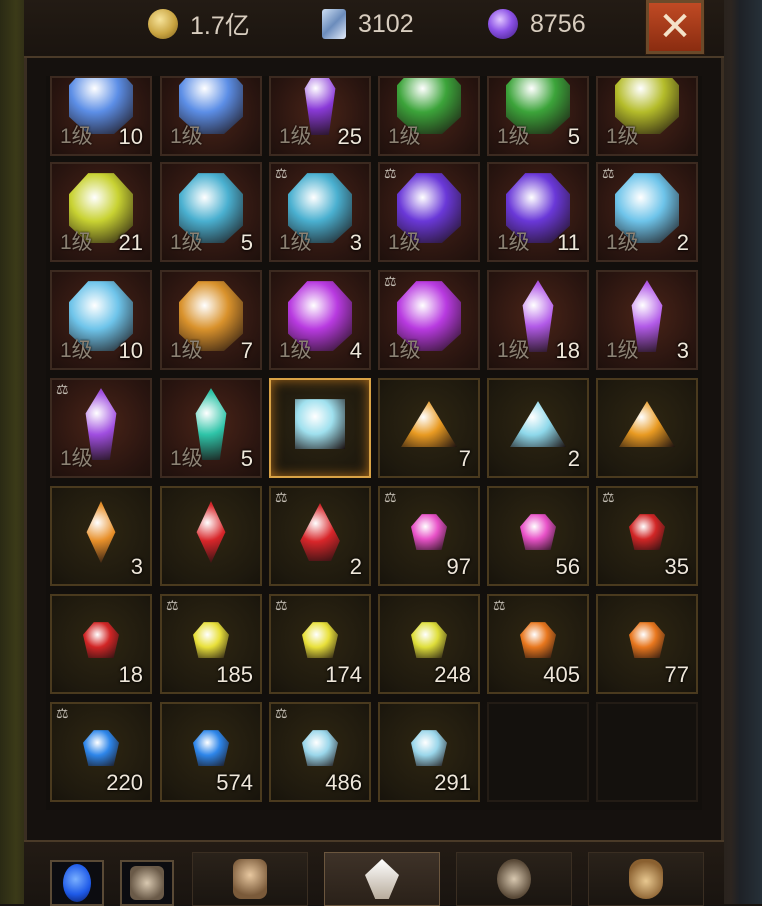  Describe the element at coordinates (320, 116) in the screenshot. I see `inventory-slot: 1级 25` at that location.